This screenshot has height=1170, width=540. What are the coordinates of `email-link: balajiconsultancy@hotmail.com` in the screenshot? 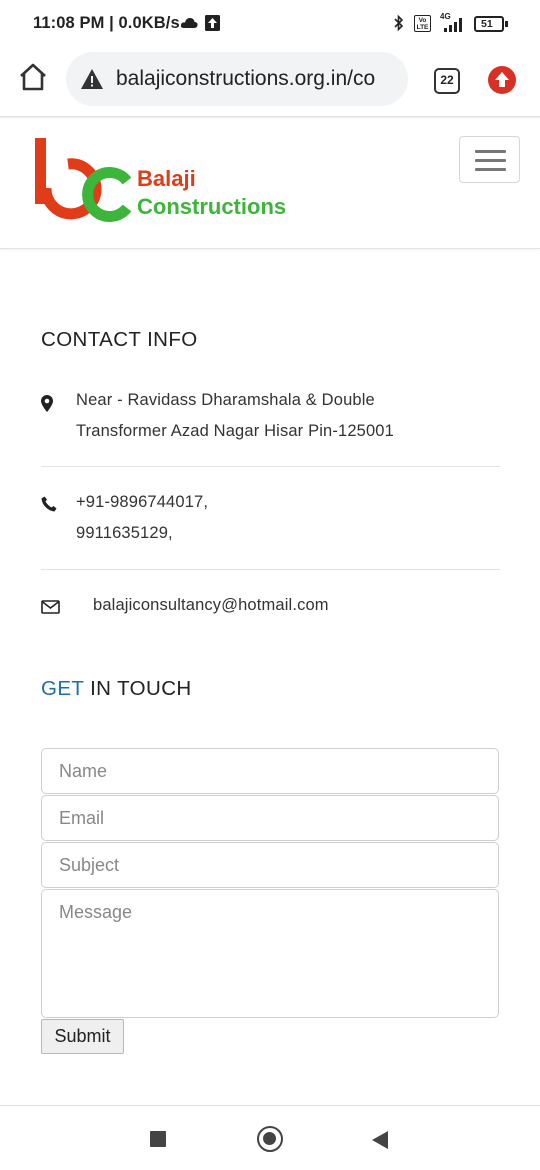 It's located at (211, 605).